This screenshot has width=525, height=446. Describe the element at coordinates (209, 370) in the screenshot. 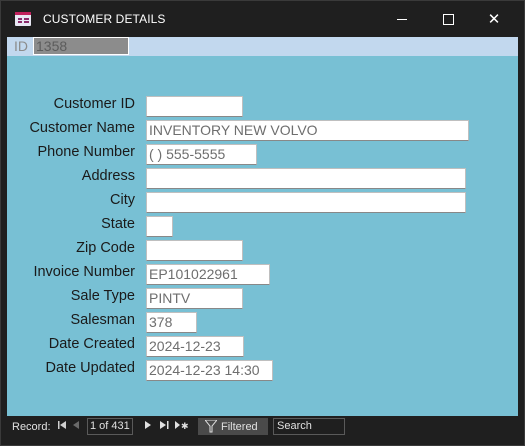

I see `date-updated-field: 2024-12-23 14:30` at that location.